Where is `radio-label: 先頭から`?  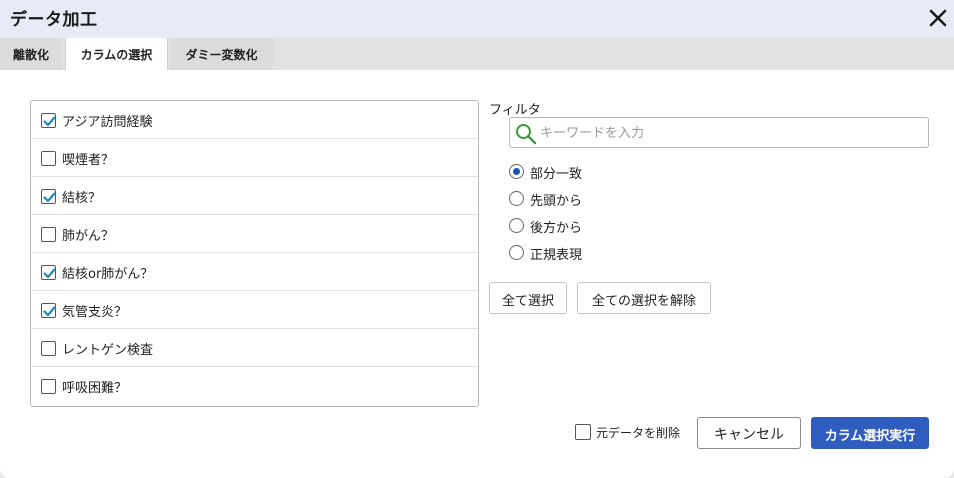
radio-label: 先頭から is located at coordinates (556, 201).